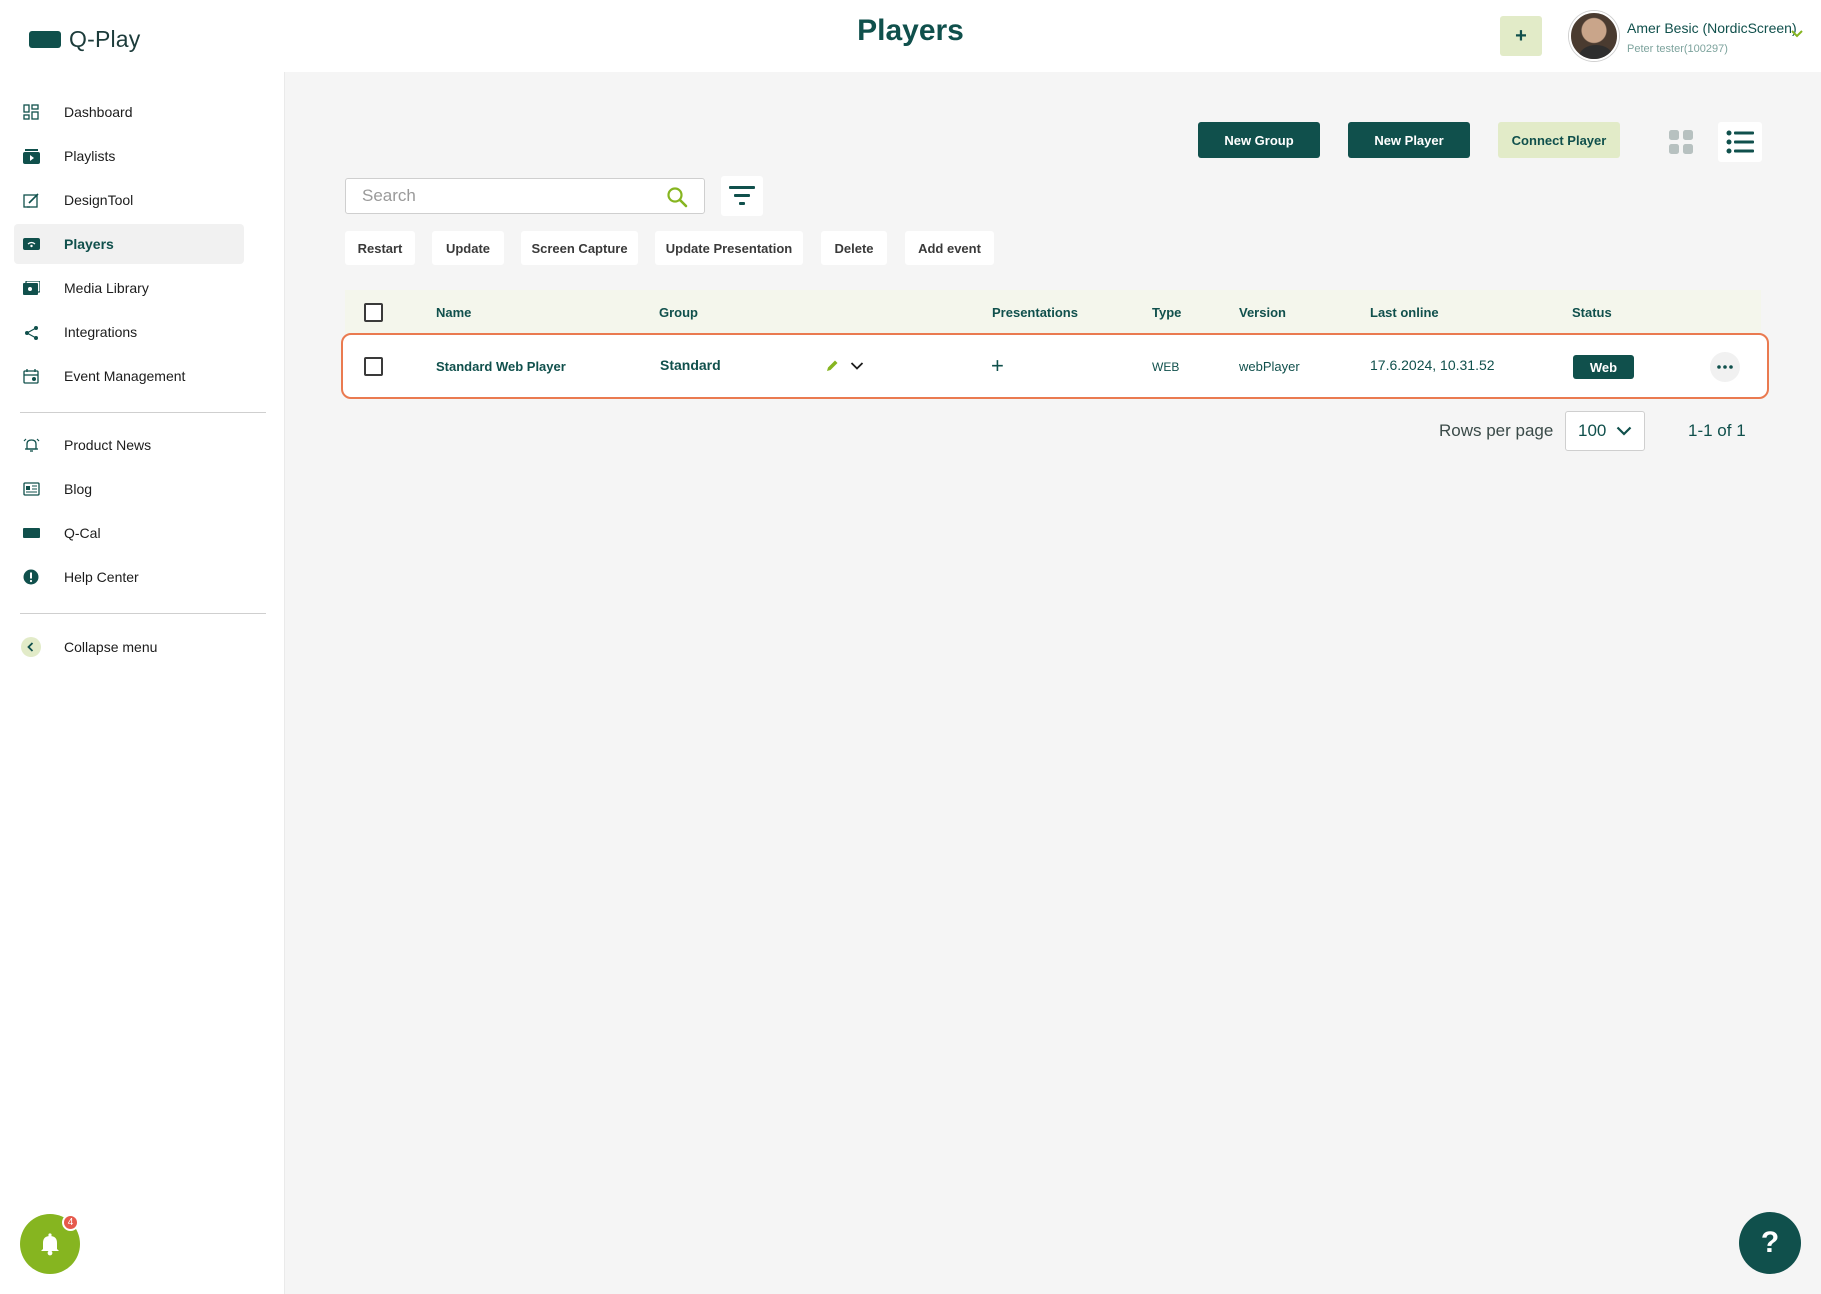  Describe the element at coordinates (373, 366) in the screenshot. I see `row-checkbox` at that location.